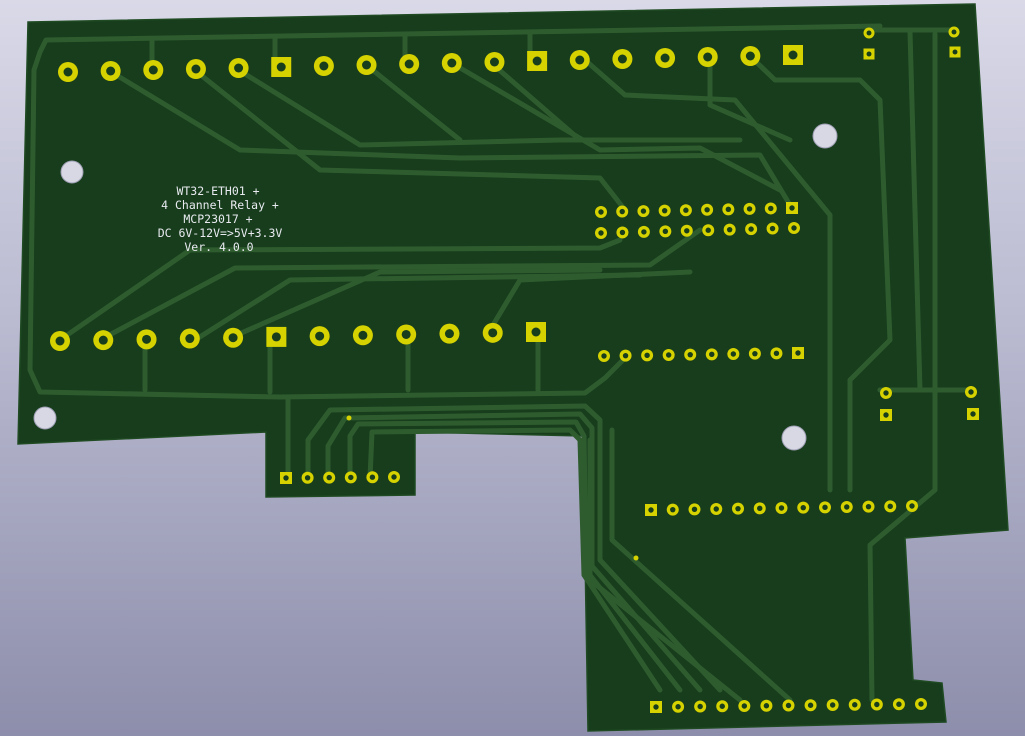 This screenshot has width=1025, height=736. I want to click on silk-line-1: WT32-ETH01 +, so click(217, 191).